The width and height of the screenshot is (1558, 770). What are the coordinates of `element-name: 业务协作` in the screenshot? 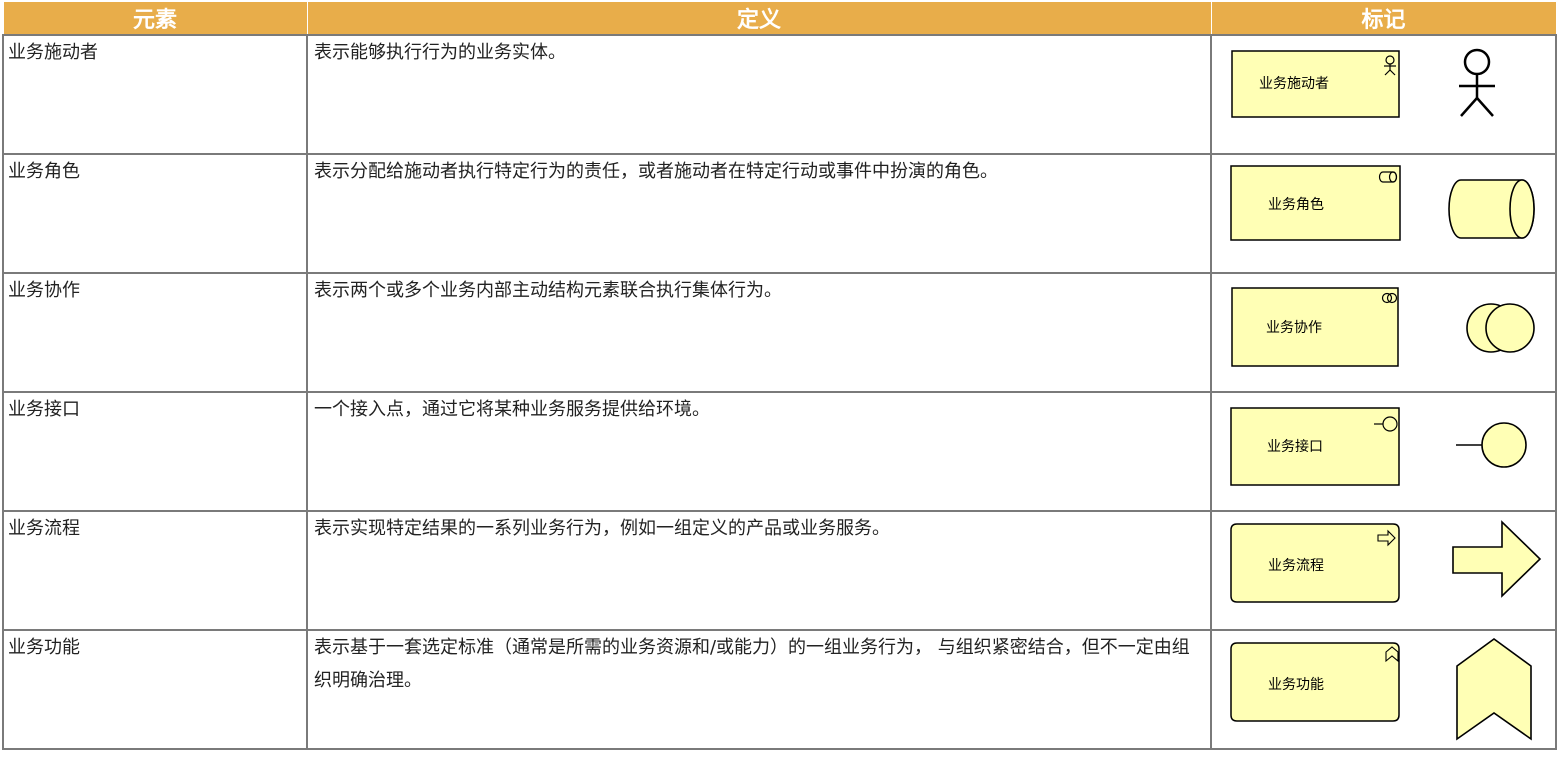 It's located at (155, 332).